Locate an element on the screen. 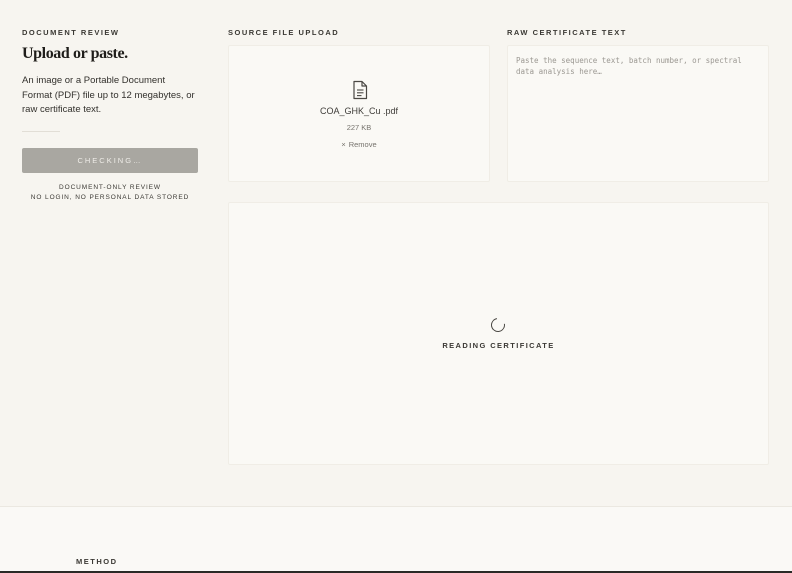  remove-file-button: × Remove is located at coordinates (359, 144).